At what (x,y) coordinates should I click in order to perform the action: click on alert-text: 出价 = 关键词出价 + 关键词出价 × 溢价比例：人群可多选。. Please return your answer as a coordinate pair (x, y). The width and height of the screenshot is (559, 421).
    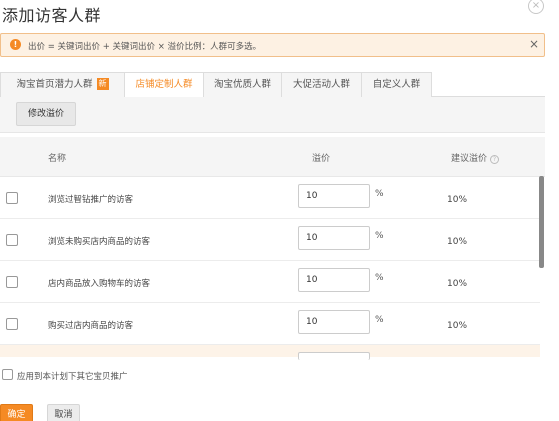
    Looking at the image, I should click on (145, 47).